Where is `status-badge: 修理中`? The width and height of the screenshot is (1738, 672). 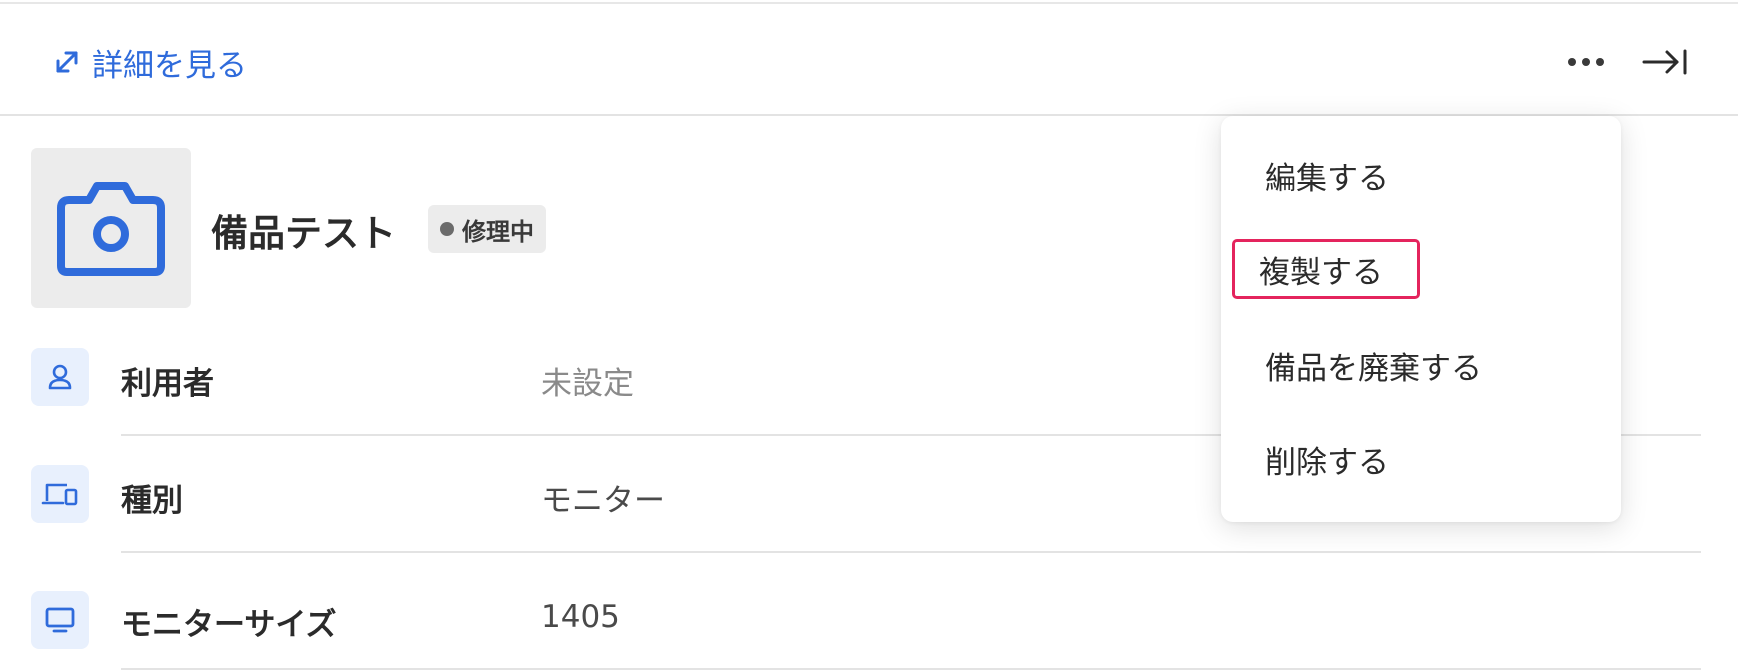 status-badge: 修理中 is located at coordinates (487, 229).